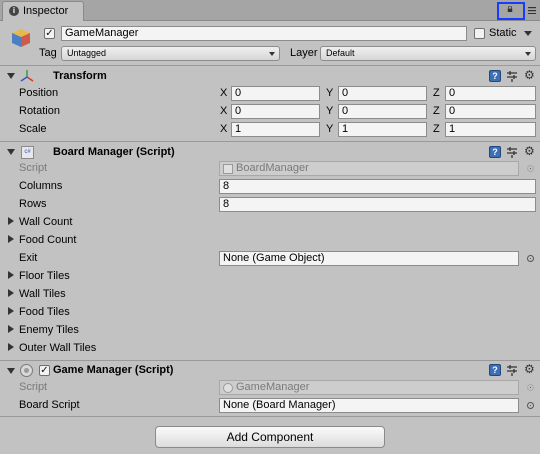  I want to click on info-icon: i, so click(14, 11).